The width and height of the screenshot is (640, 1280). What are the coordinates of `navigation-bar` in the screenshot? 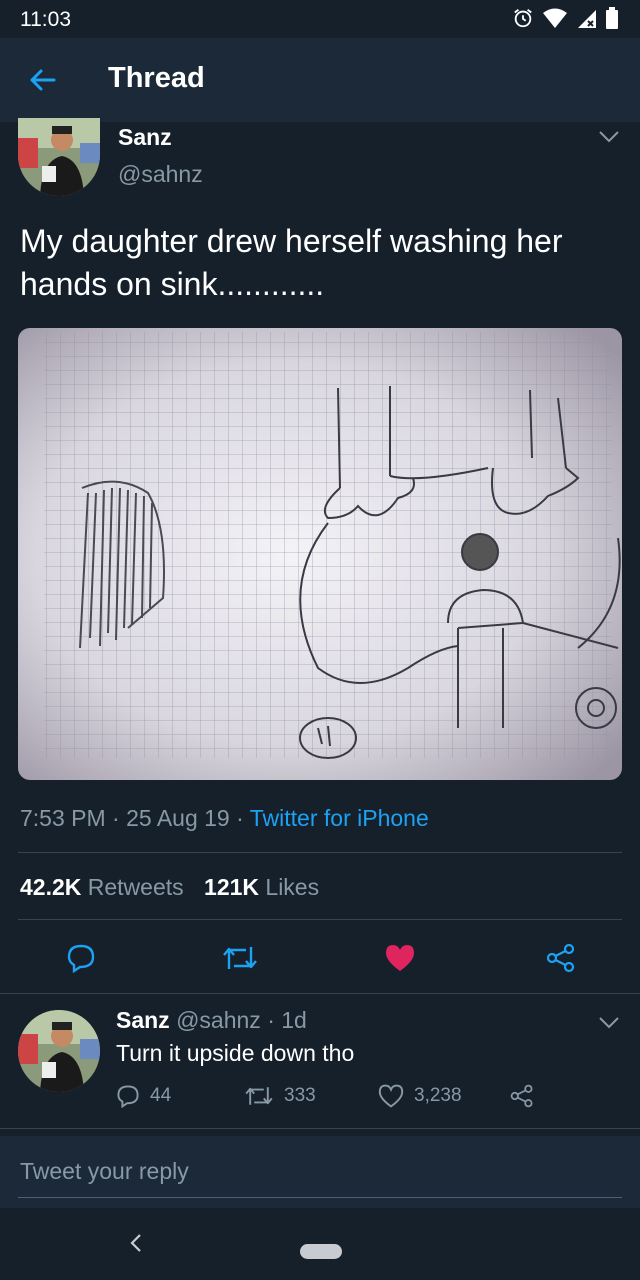 It's located at (320, 1244).